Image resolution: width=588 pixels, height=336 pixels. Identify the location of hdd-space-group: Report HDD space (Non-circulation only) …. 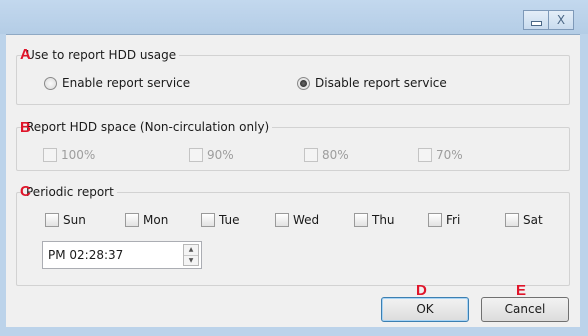
(293, 145).